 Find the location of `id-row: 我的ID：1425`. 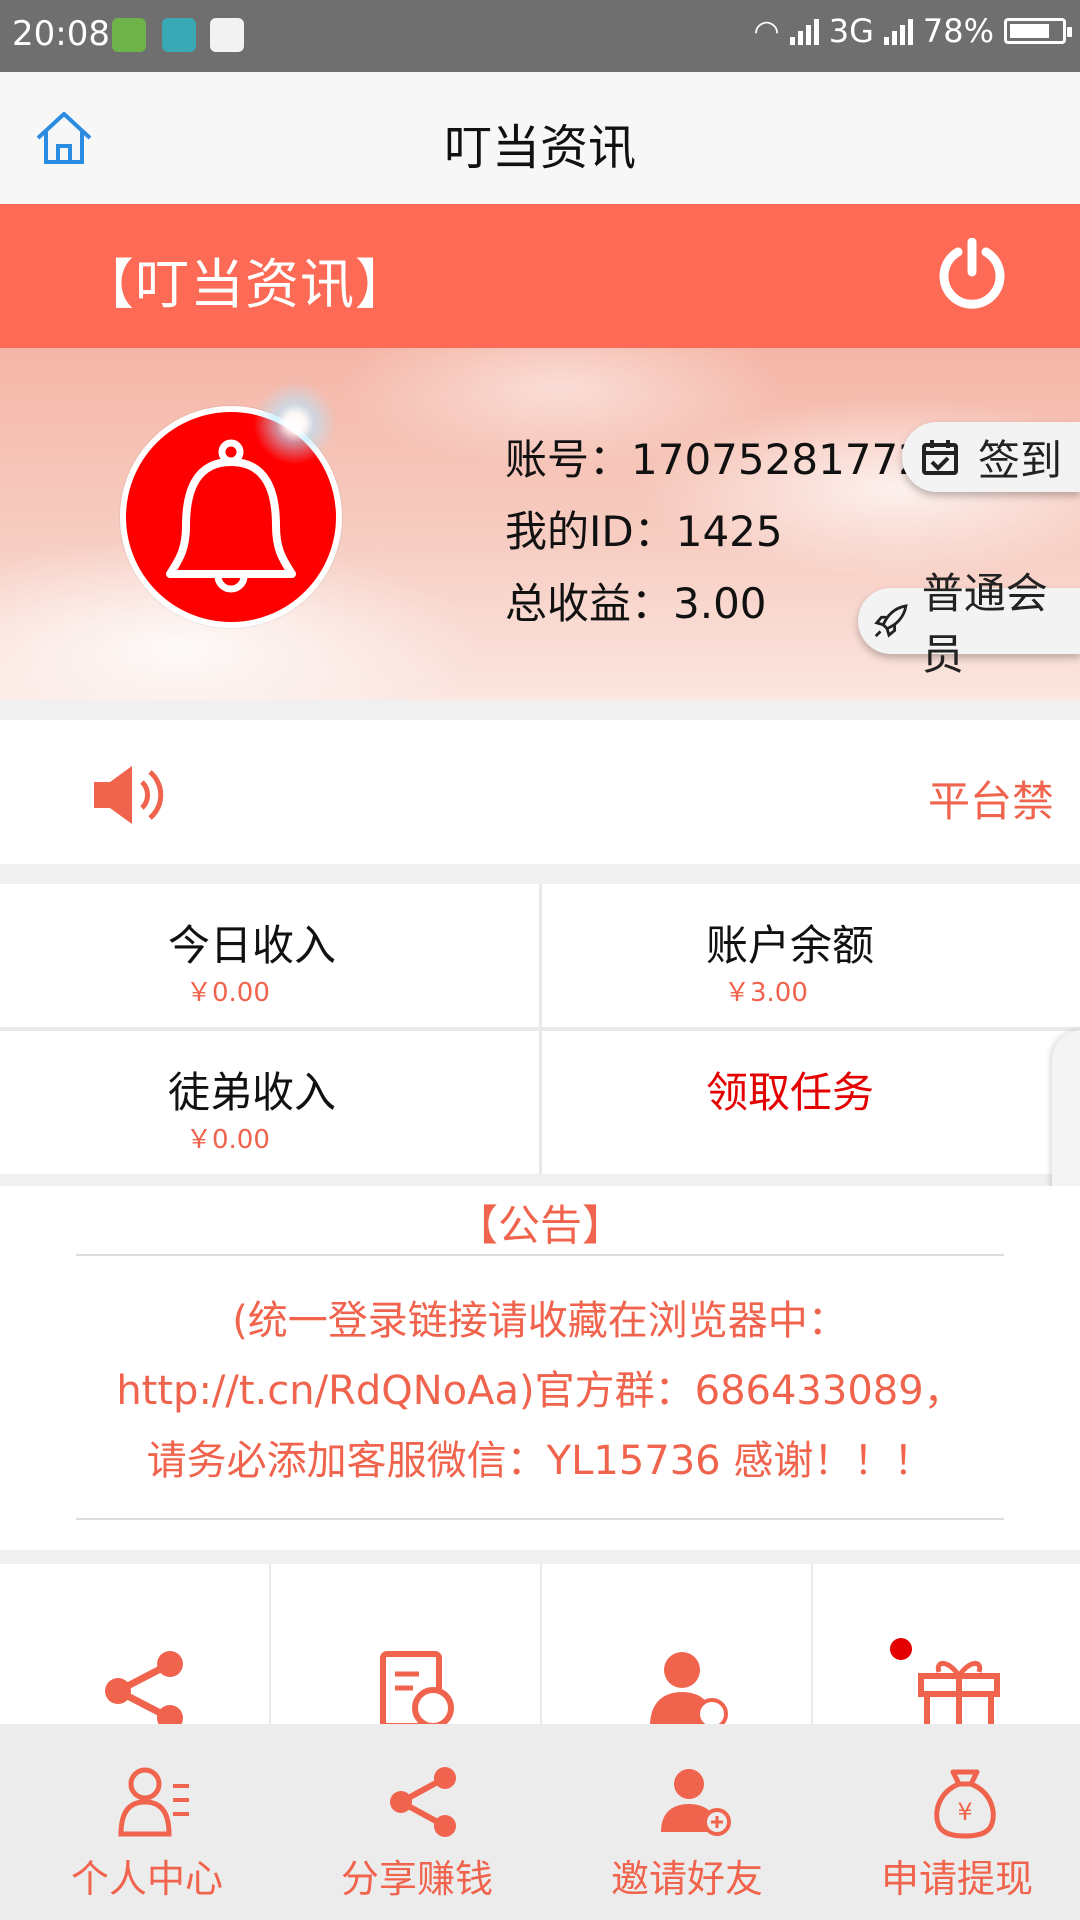

id-row: 我的ID：1425 is located at coordinates (644, 528).